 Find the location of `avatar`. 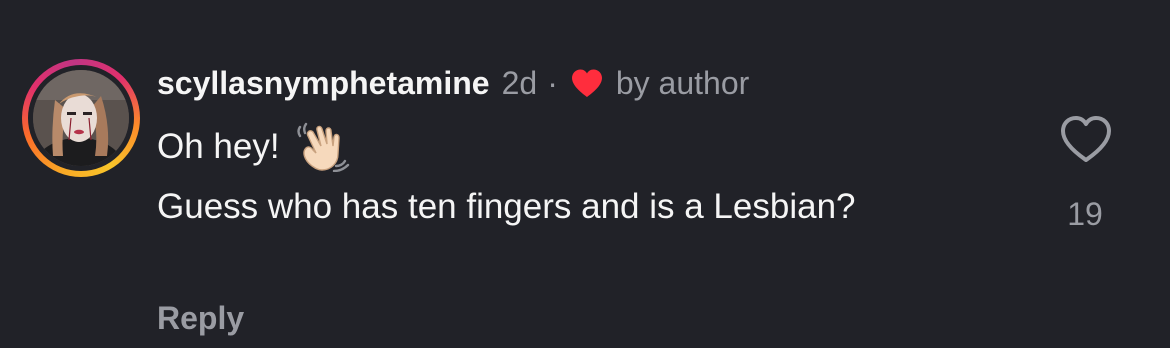

avatar is located at coordinates (81, 118).